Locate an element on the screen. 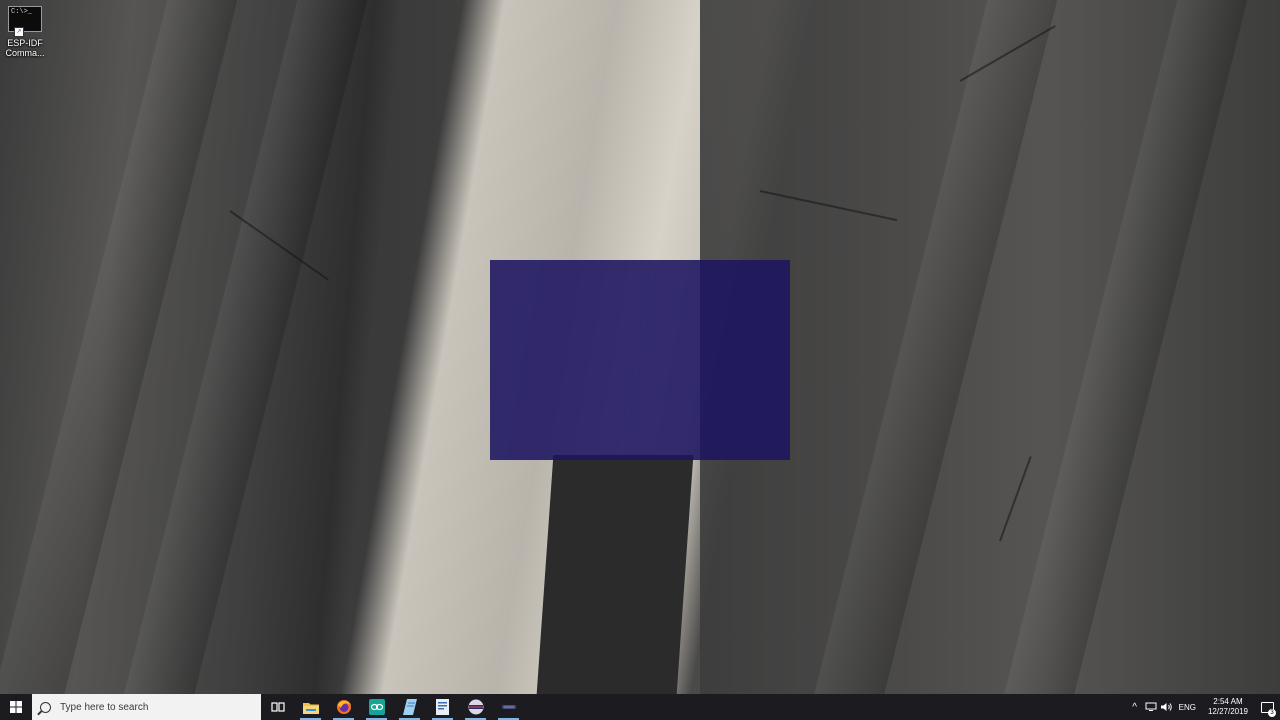  search-input is located at coordinates (150, 707).